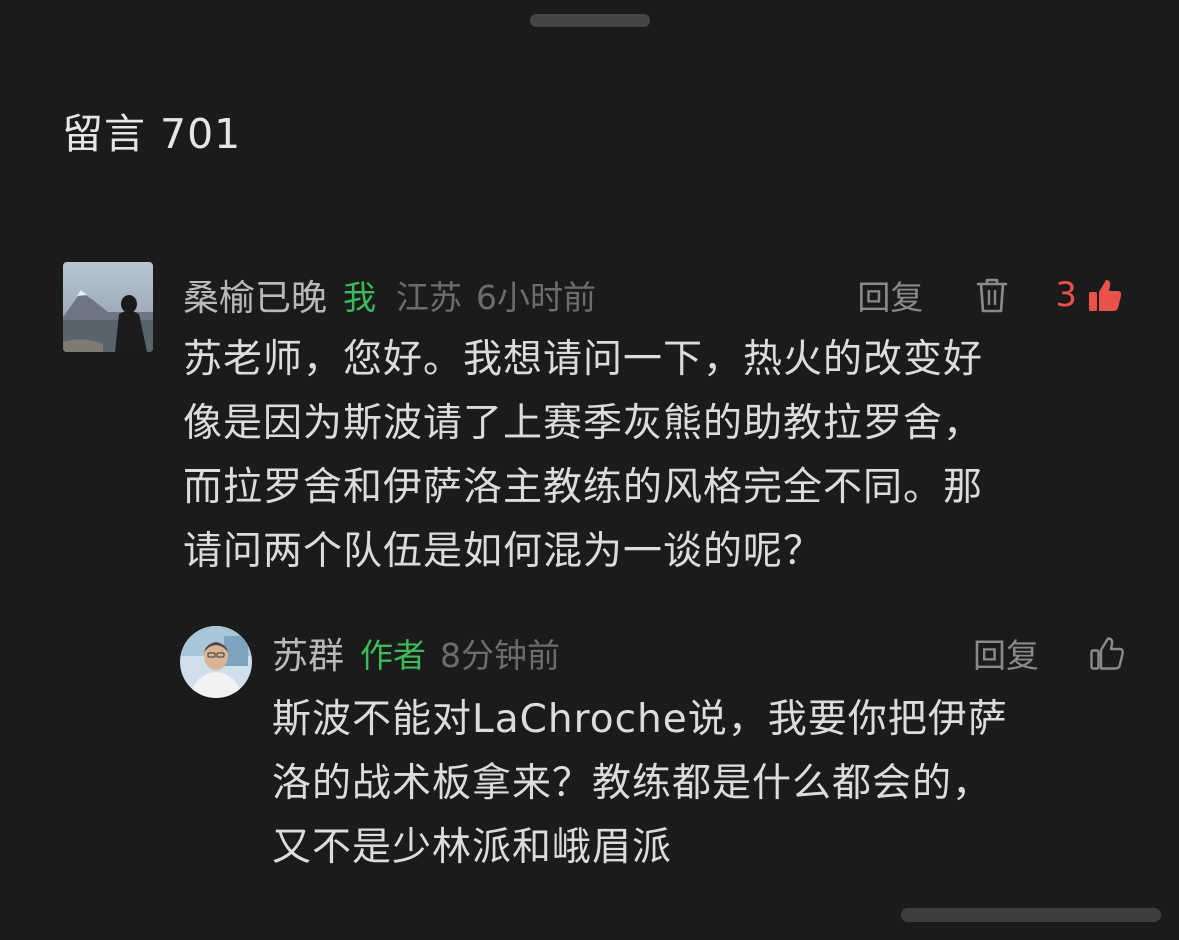 This screenshot has height=940, width=1179. I want to click on like-button, so click(1107, 653).